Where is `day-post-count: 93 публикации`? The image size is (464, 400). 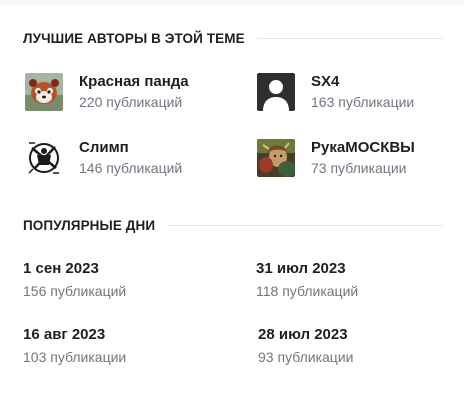
day-post-count: 93 публикации is located at coordinates (306, 357).